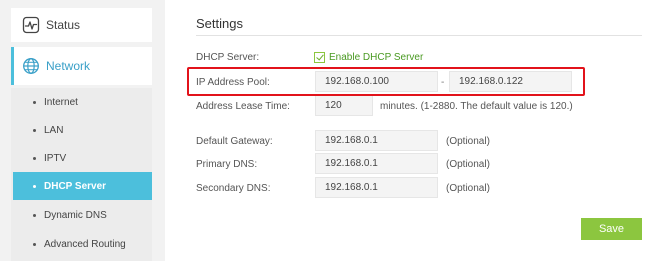 Image resolution: width=650 pixels, height=261 pixels. I want to click on submenu-item-internet: Internet, so click(81, 102).